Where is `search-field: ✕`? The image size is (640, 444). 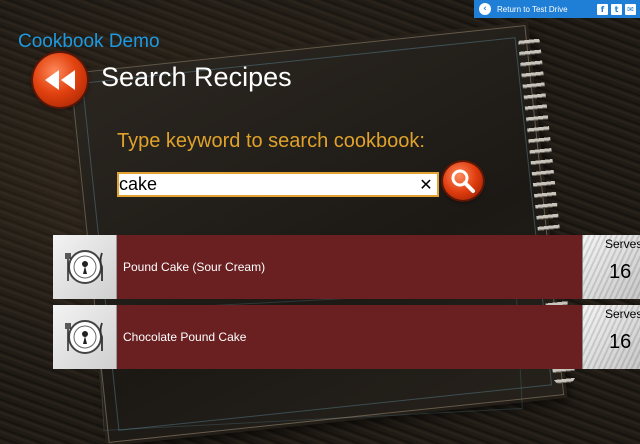
search-field: ✕ is located at coordinates (278, 184).